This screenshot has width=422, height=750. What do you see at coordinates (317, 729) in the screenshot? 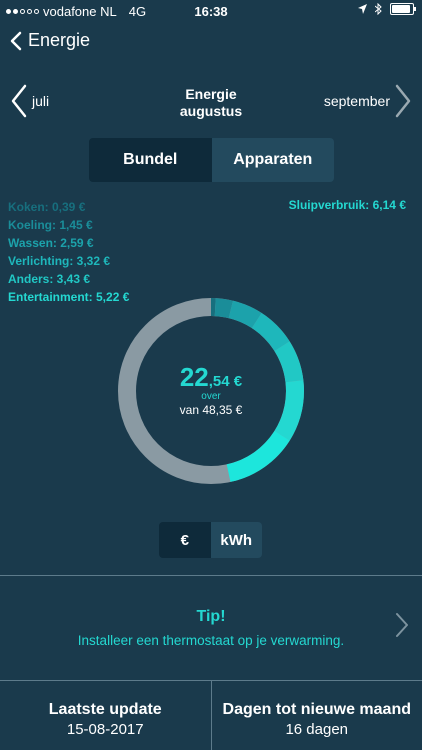
I see `days-left-value: 16 dagen` at bounding box center [317, 729].